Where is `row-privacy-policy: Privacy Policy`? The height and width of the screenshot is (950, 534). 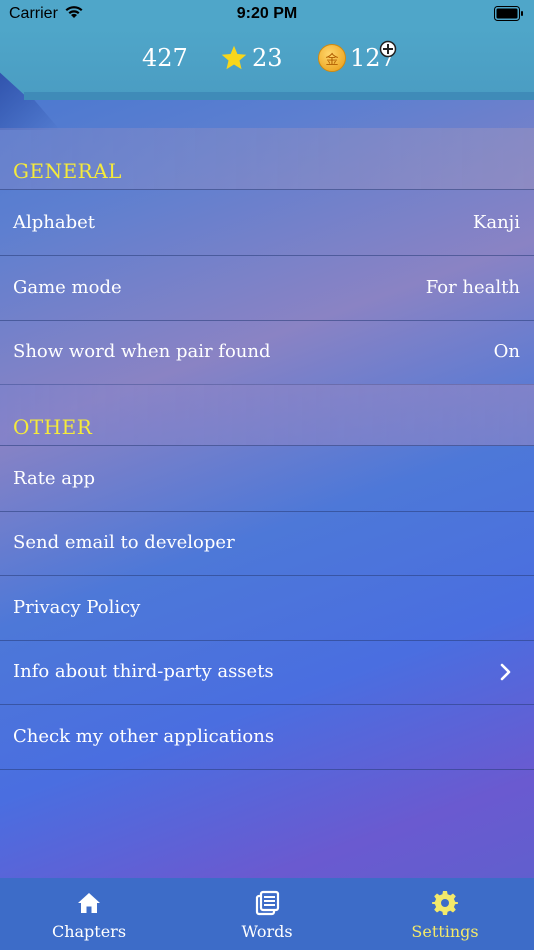 row-privacy-policy: Privacy Policy is located at coordinates (267, 608).